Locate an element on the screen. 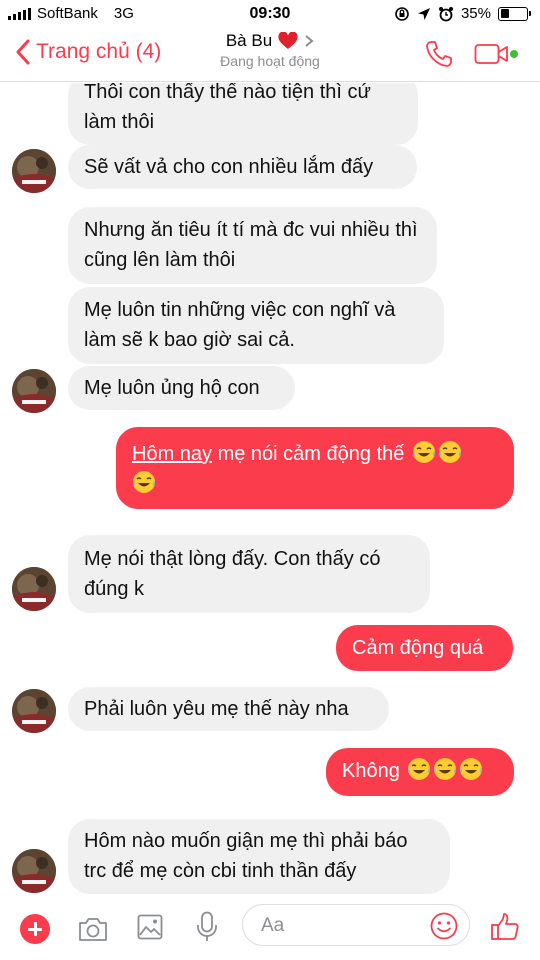  phone-icon is located at coordinates (439, 54).